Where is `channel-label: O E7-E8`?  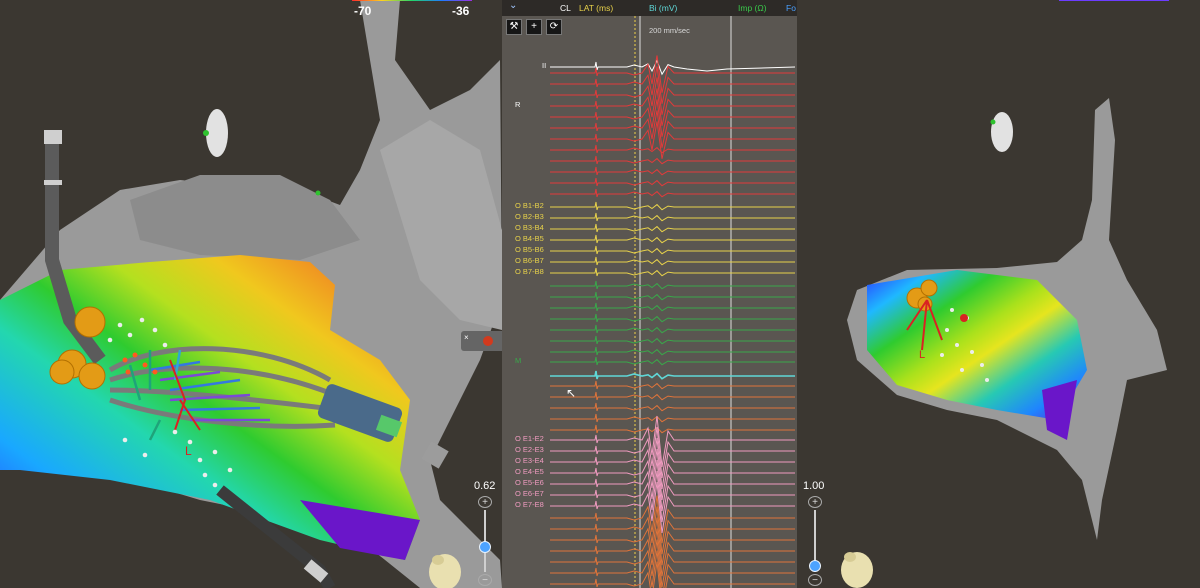
channel-label: O E7-E8 is located at coordinates (529, 504).